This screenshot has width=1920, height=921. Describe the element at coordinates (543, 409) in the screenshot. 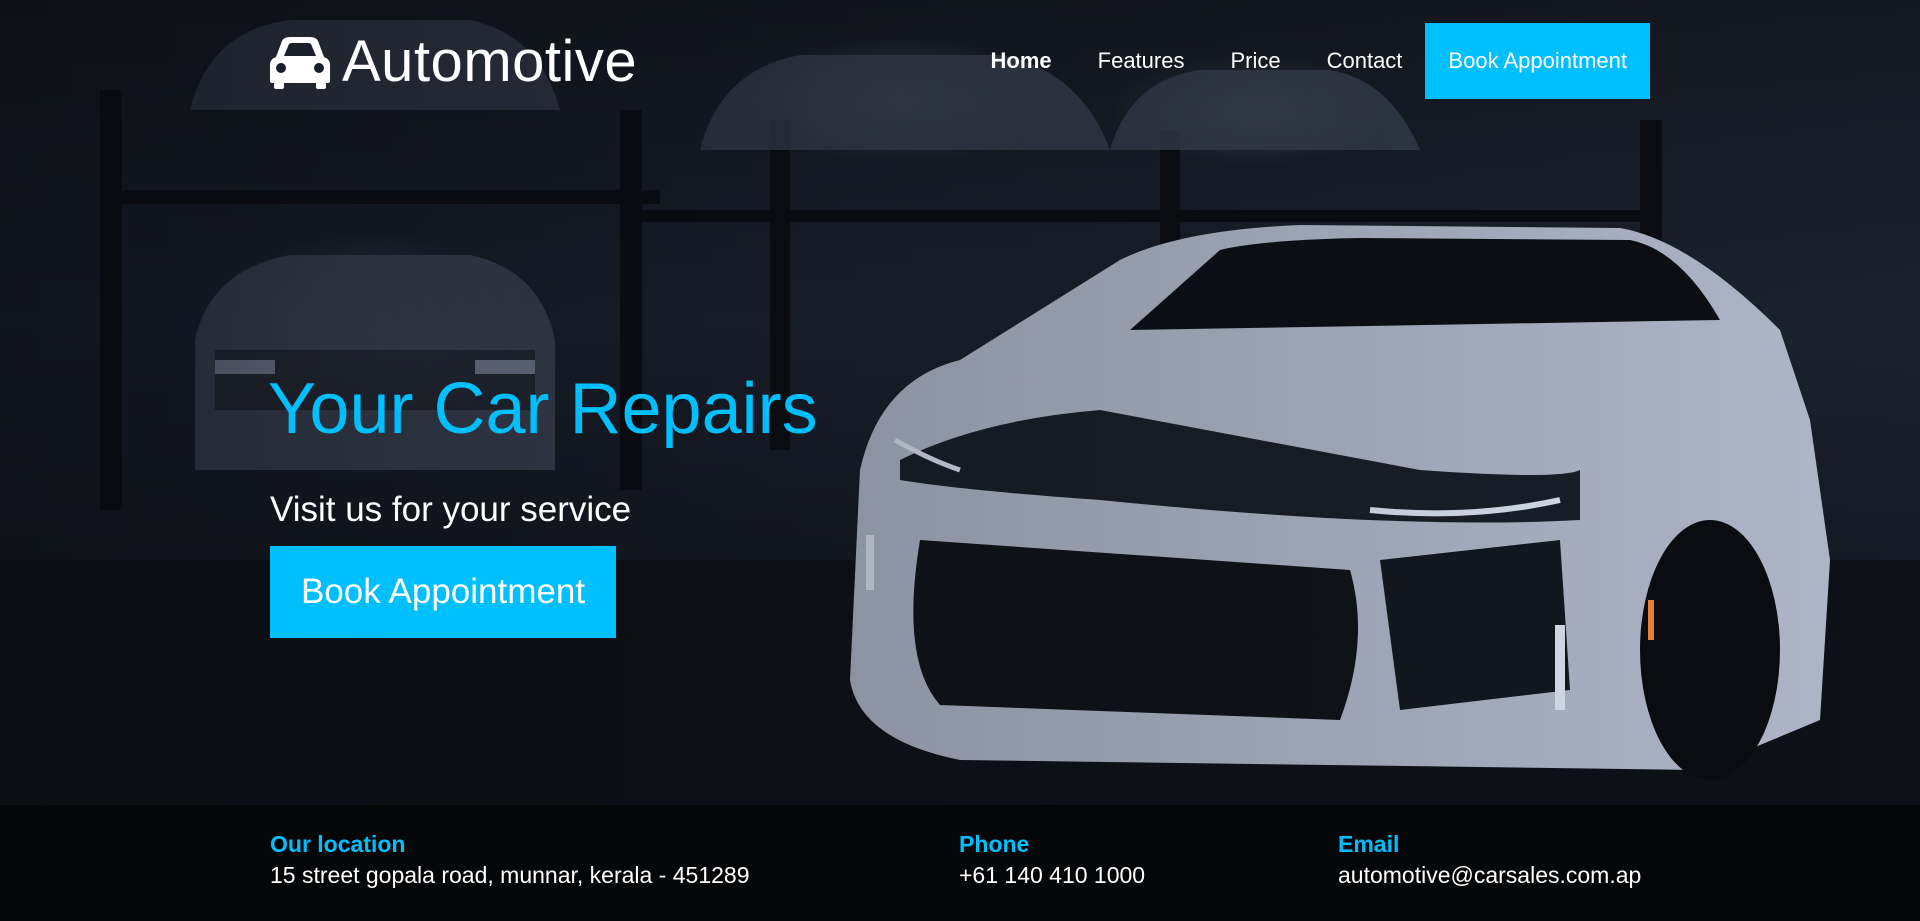

I see `hero-title: Your Car Repairs` at that location.